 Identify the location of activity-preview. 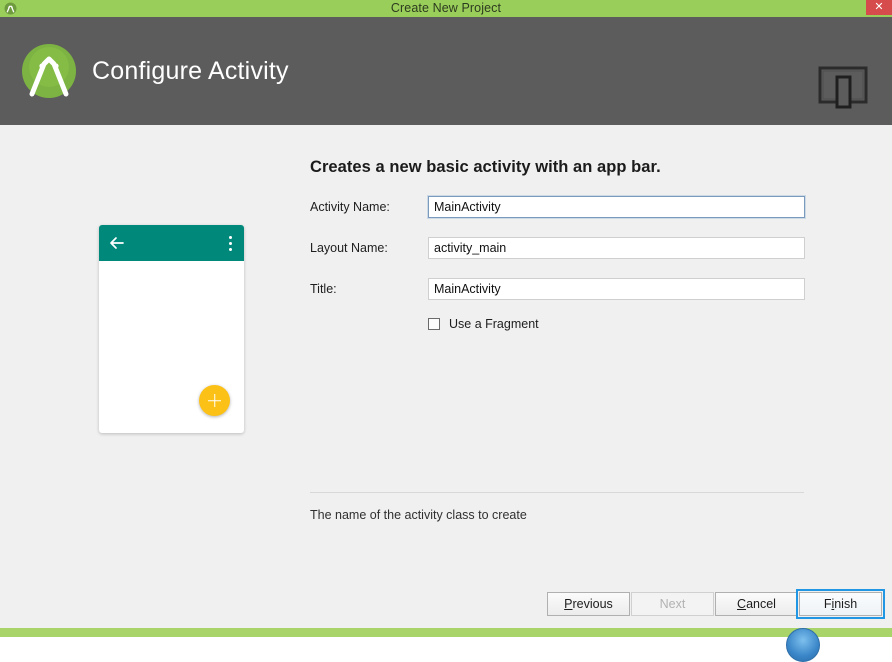
(171, 329).